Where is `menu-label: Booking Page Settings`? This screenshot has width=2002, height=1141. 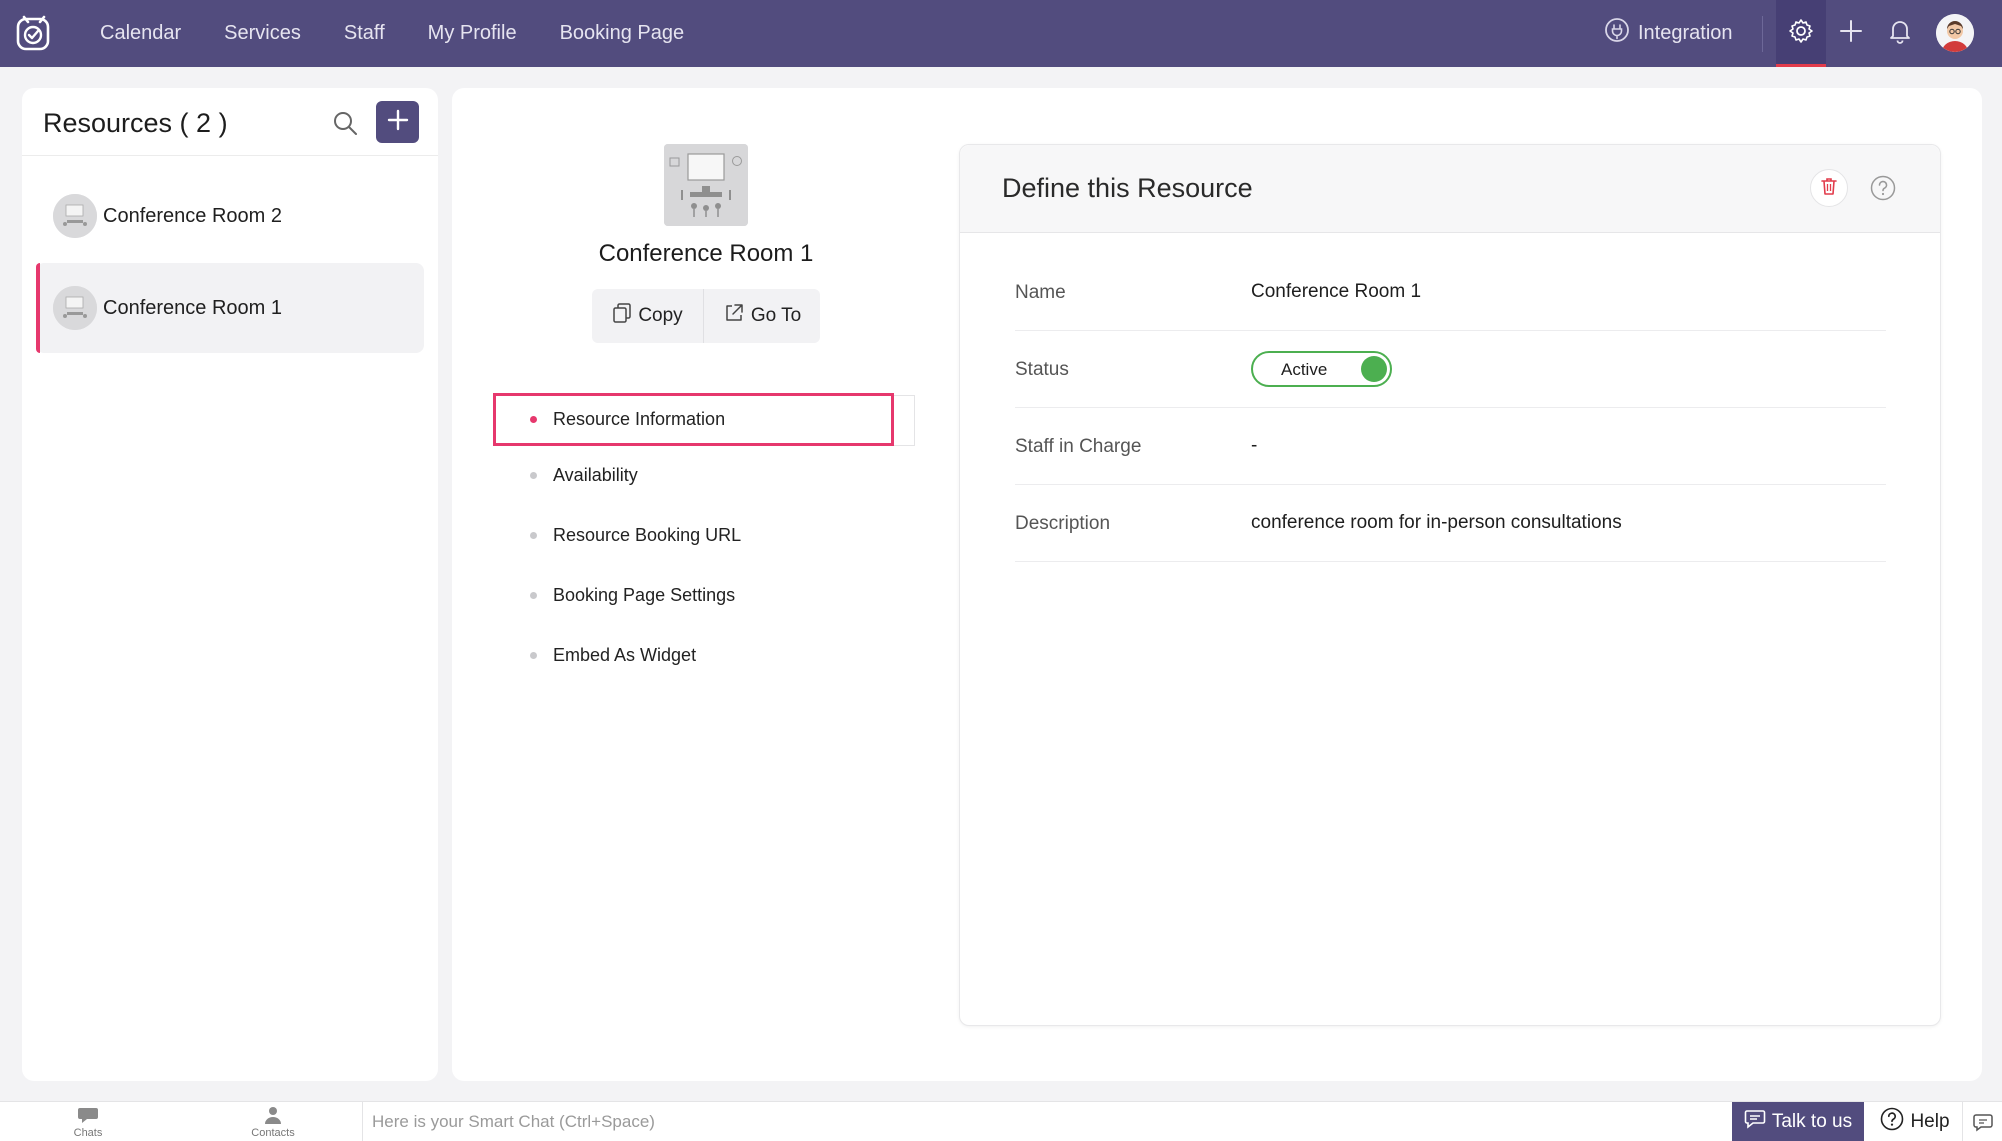 menu-label: Booking Page Settings is located at coordinates (644, 595).